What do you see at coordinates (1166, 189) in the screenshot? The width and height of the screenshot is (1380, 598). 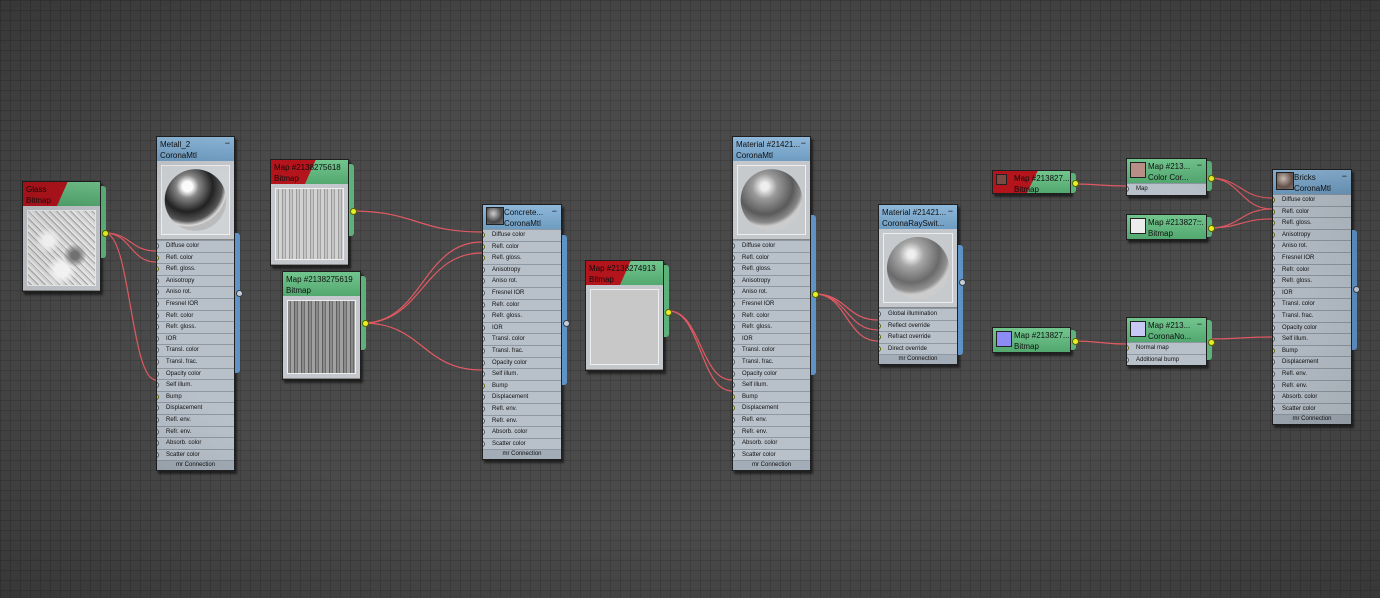 I see `input-slot: Map` at bounding box center [1166, 189].